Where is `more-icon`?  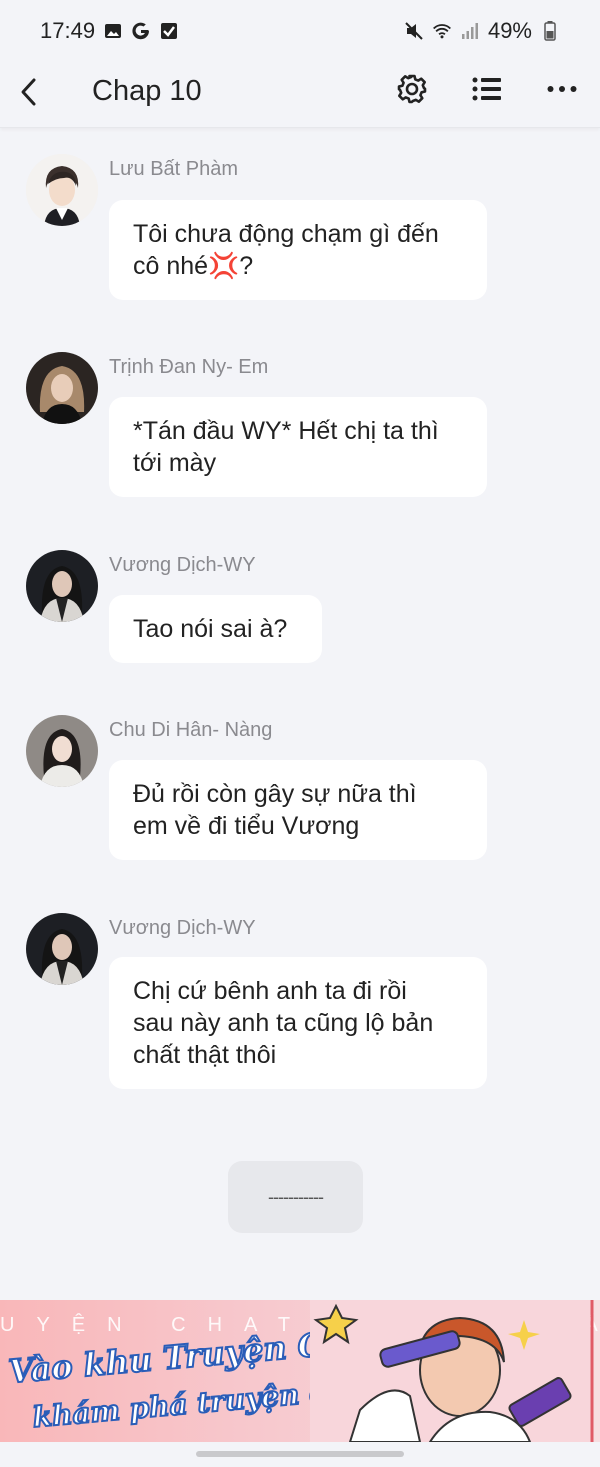
more-icon is located at coordinates (562, 89).